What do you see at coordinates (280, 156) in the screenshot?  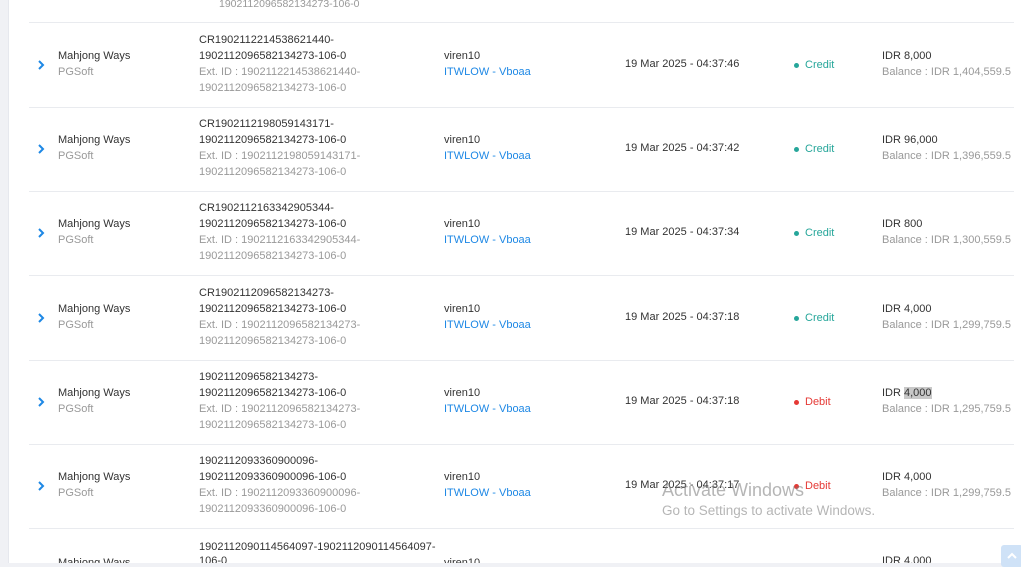 I see `ext-id: Ext. ID : 1902112198059143171-` at bounding box center [280, 156].